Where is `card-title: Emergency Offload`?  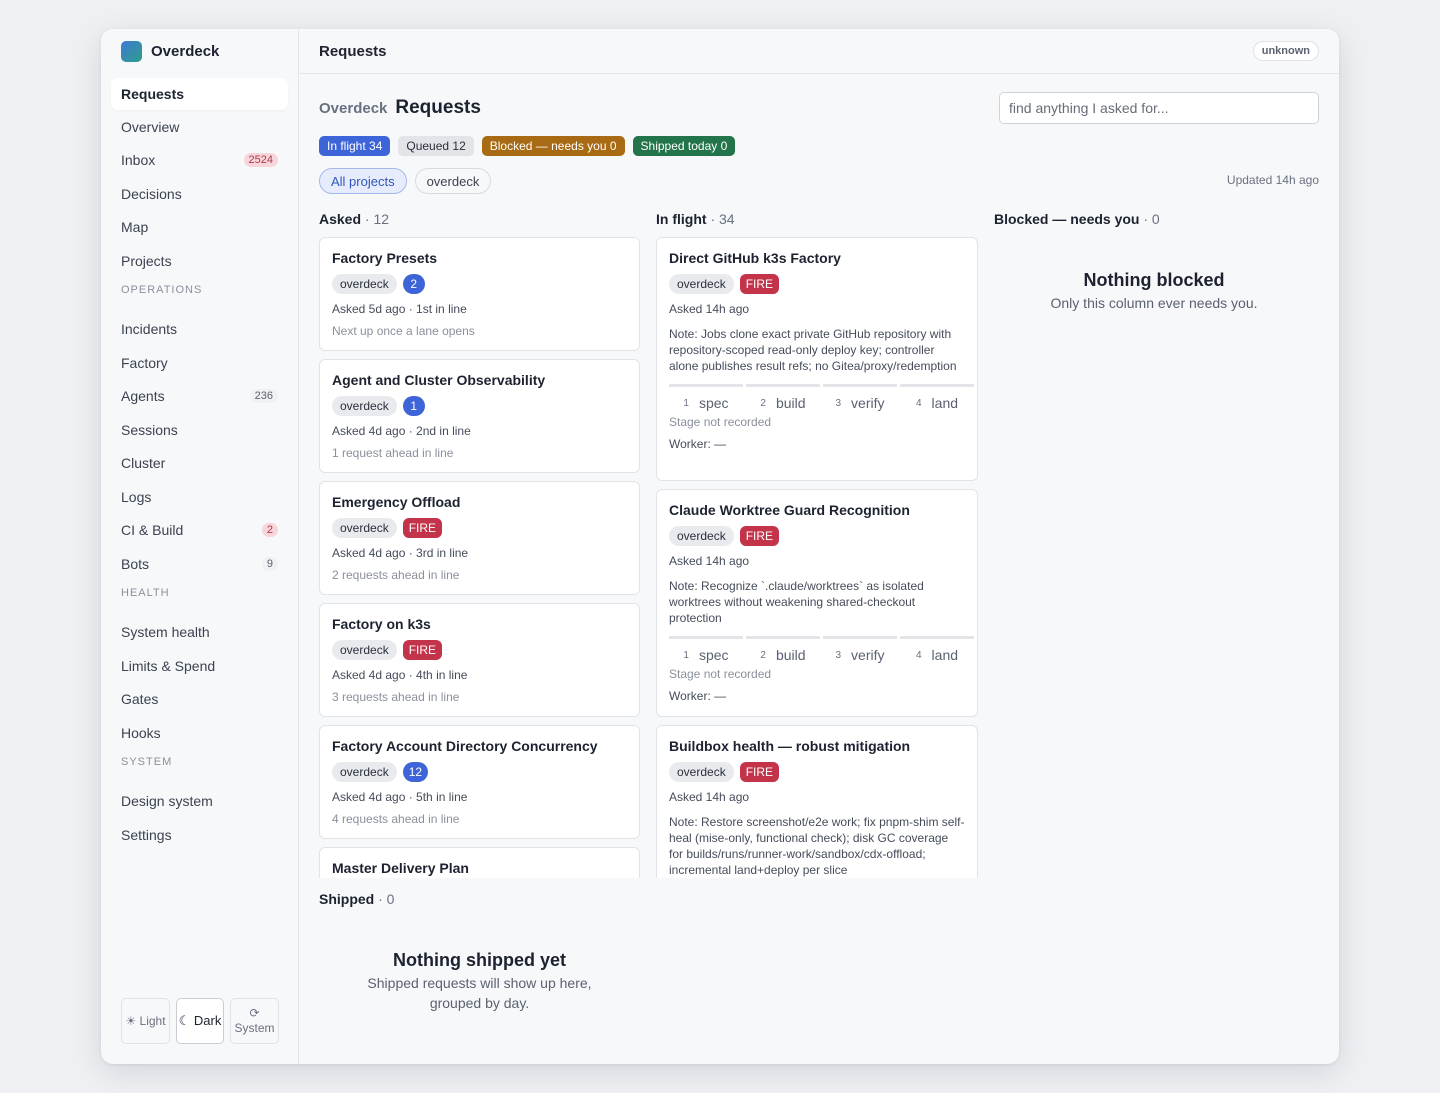
card-title: Emergency Offload is located at coordinates (396, 502).